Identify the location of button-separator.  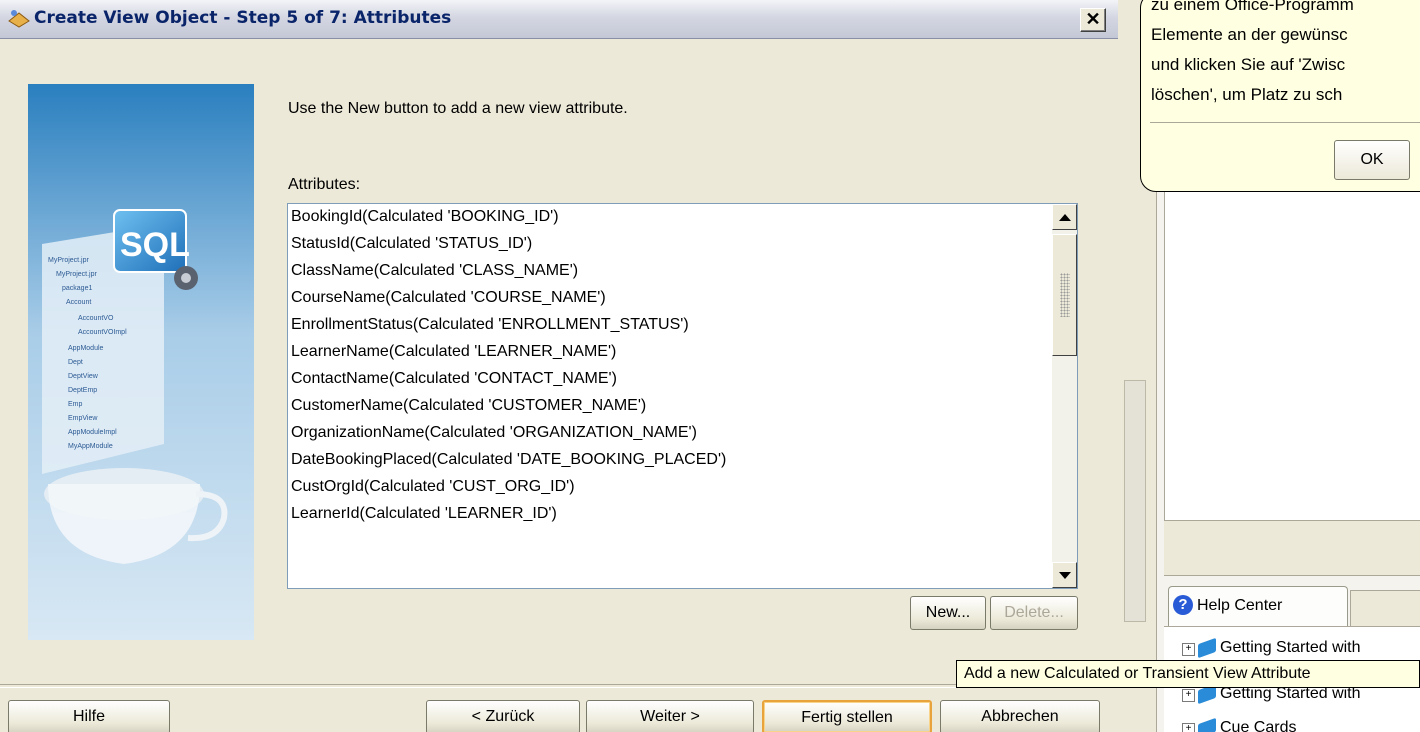
(559, 686).